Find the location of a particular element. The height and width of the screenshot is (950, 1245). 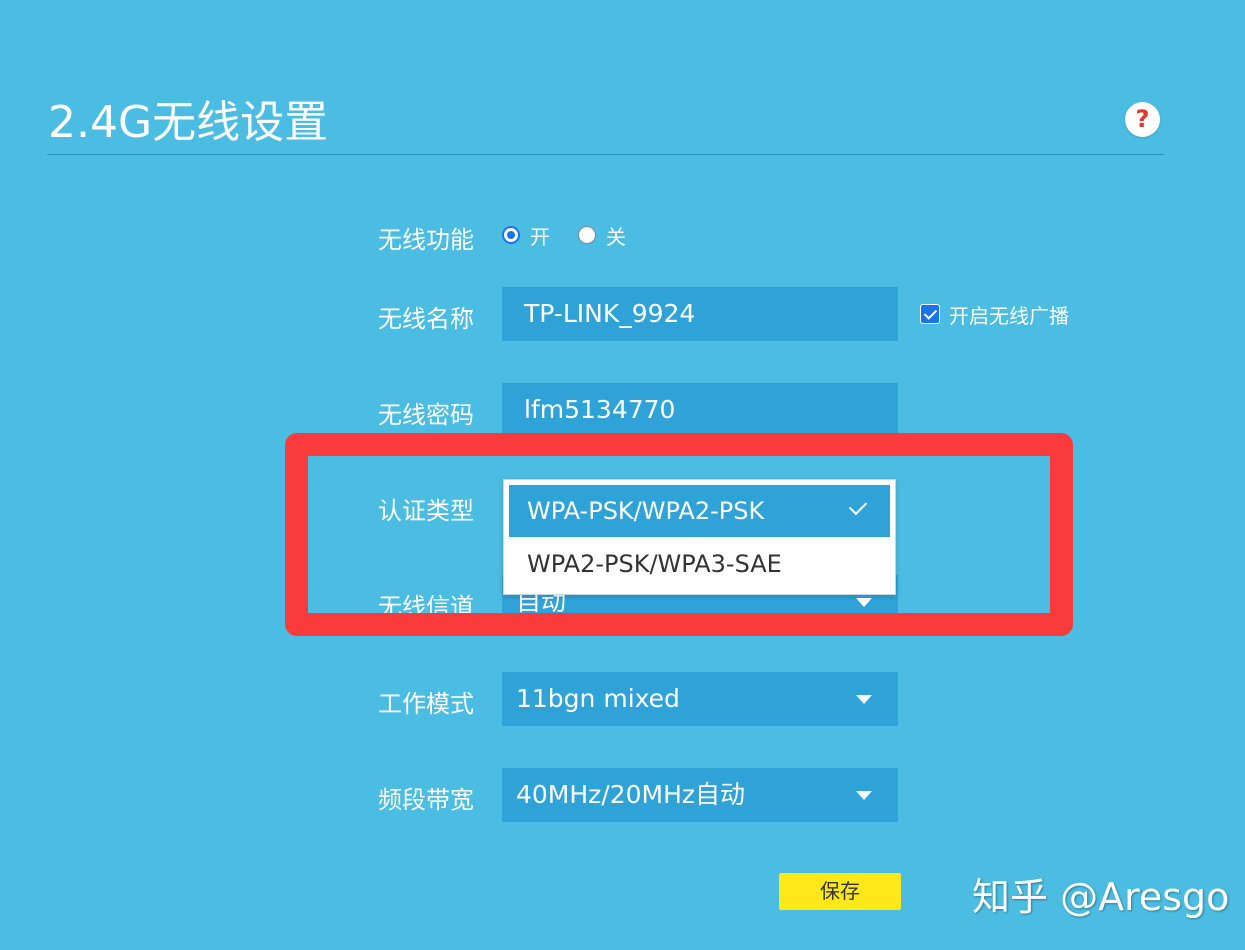

wireless-function-radio-group: 开 关 is located at coordinates (578, 235).